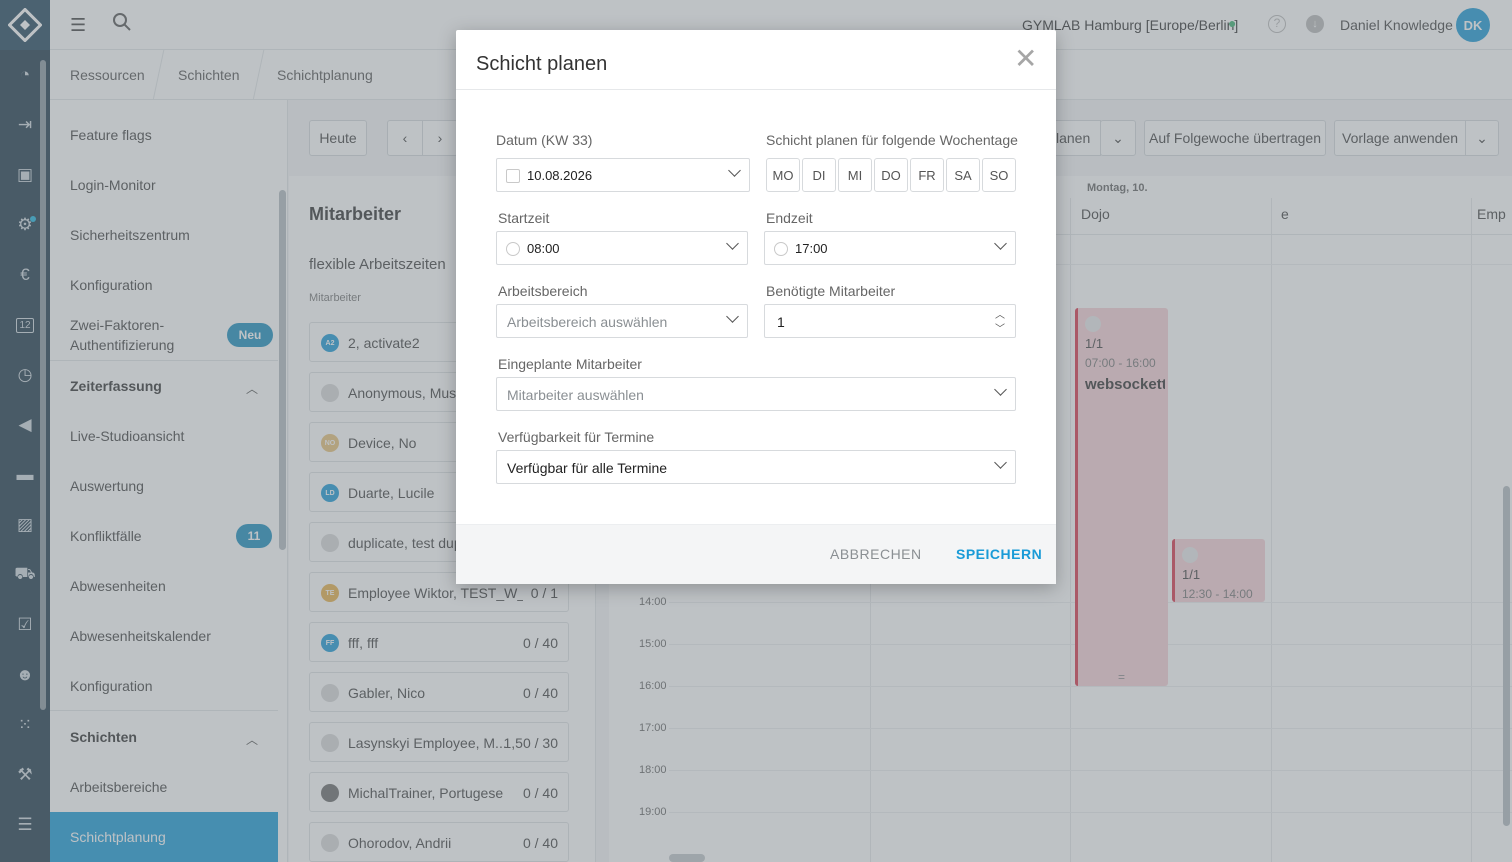  Describe the element at coordinates (819, 175) in the screenshot. I see `weekday-di: DI` at that location.